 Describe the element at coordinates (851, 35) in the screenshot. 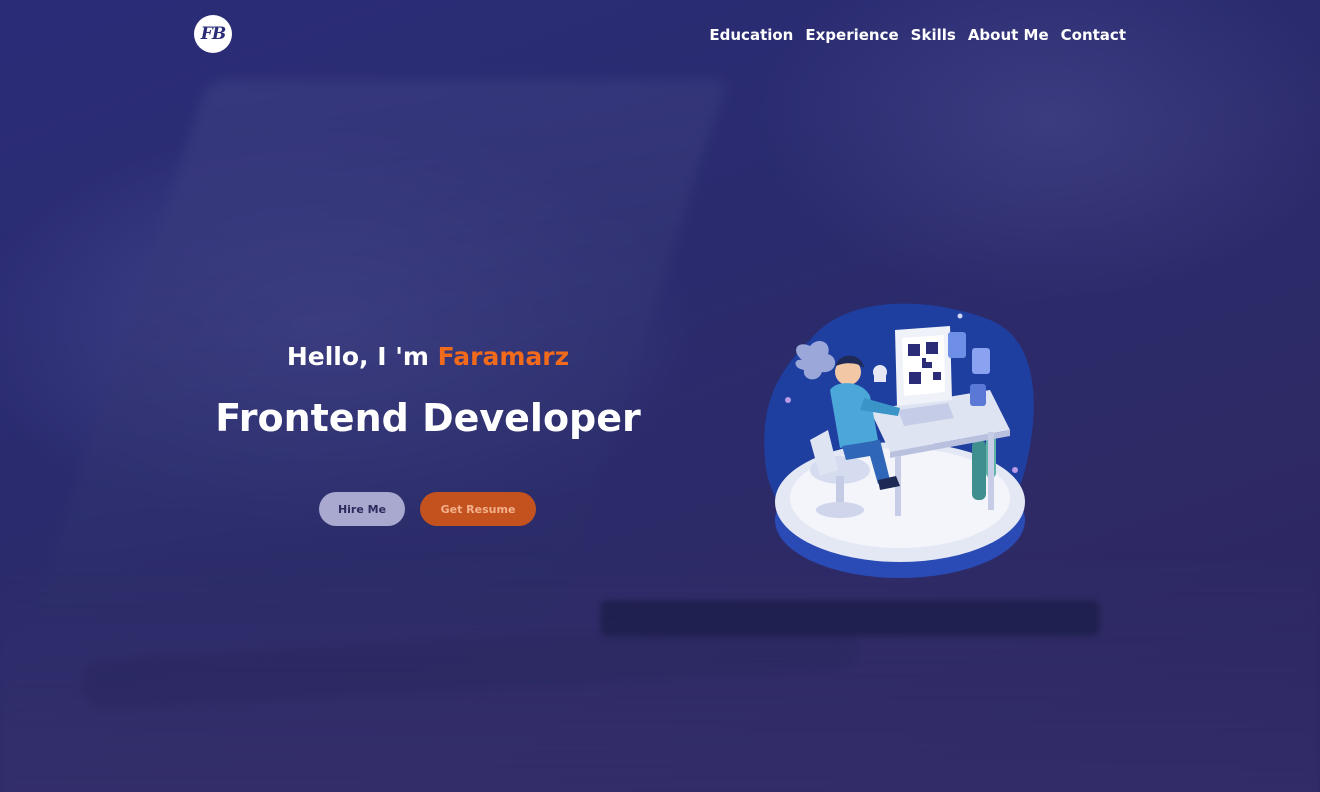

I see `nav-link-experience: Experience` at that location.